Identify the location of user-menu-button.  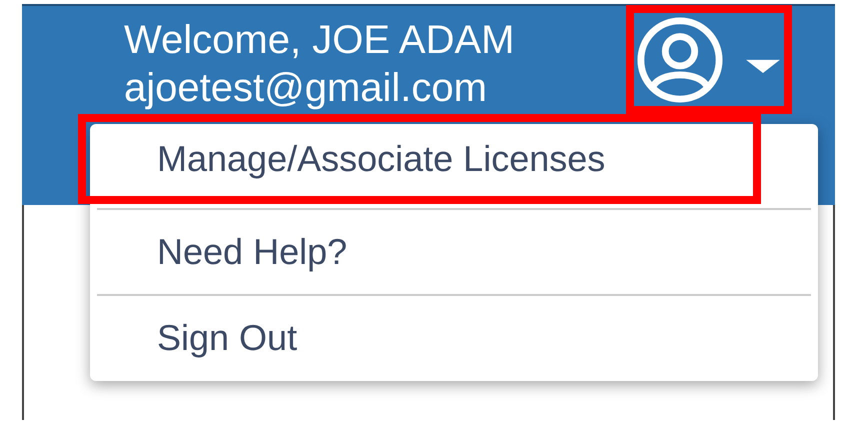
(709, 59).